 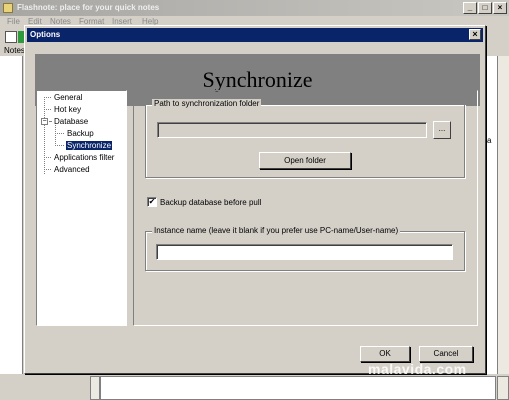 I want to click on tree-item-applications-filter: Applications filter, so click(x=84, y=157).